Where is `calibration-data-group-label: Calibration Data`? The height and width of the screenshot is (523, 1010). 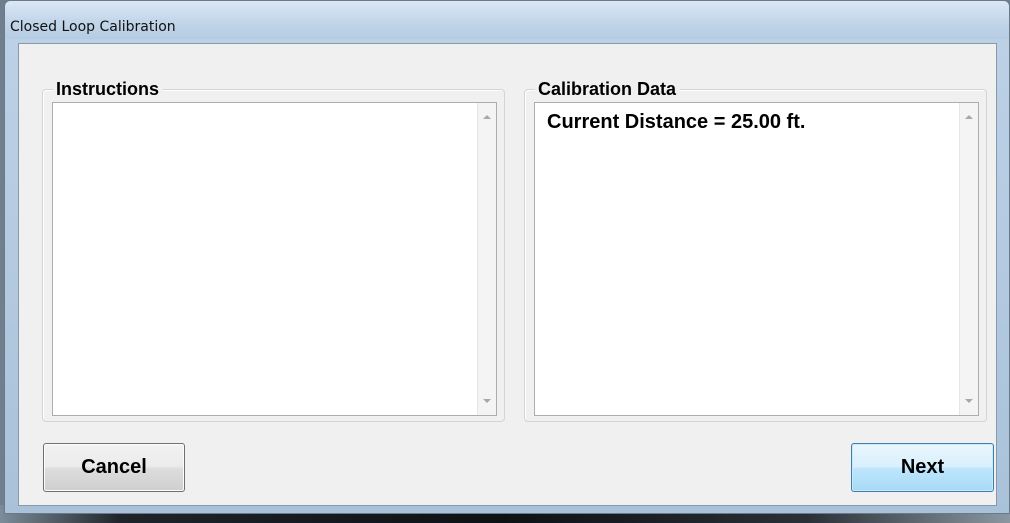 calibration-data-group-label: Calibration Data is located at coordinates (608, 89).